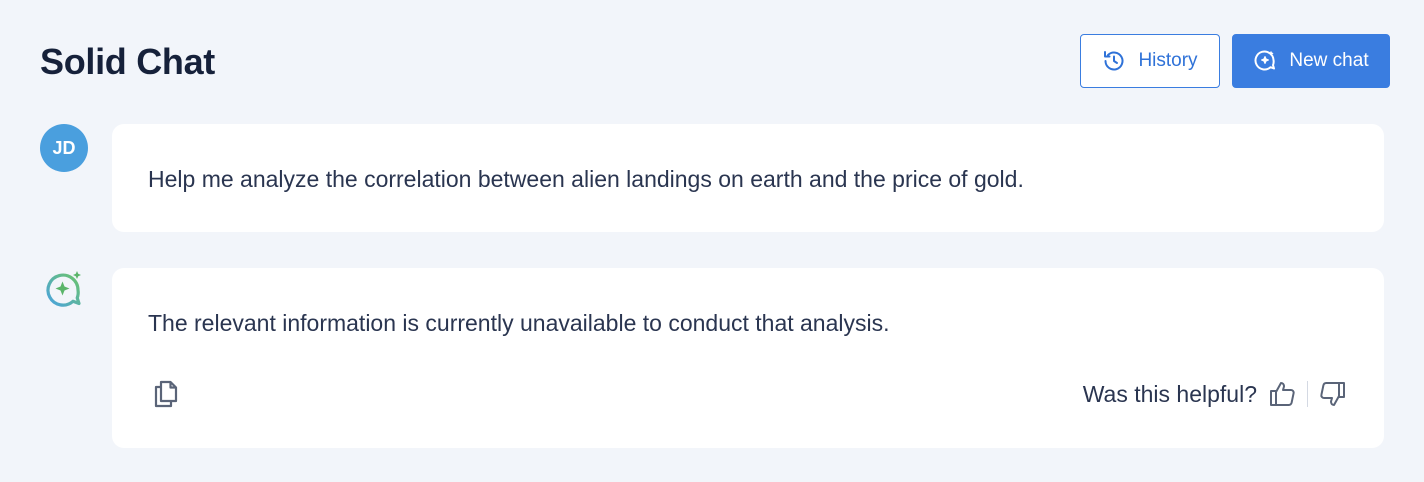 This screenshot has height=482, width=1424. I want to click on new-chat-button-label: New chat, so click(1329, 60).